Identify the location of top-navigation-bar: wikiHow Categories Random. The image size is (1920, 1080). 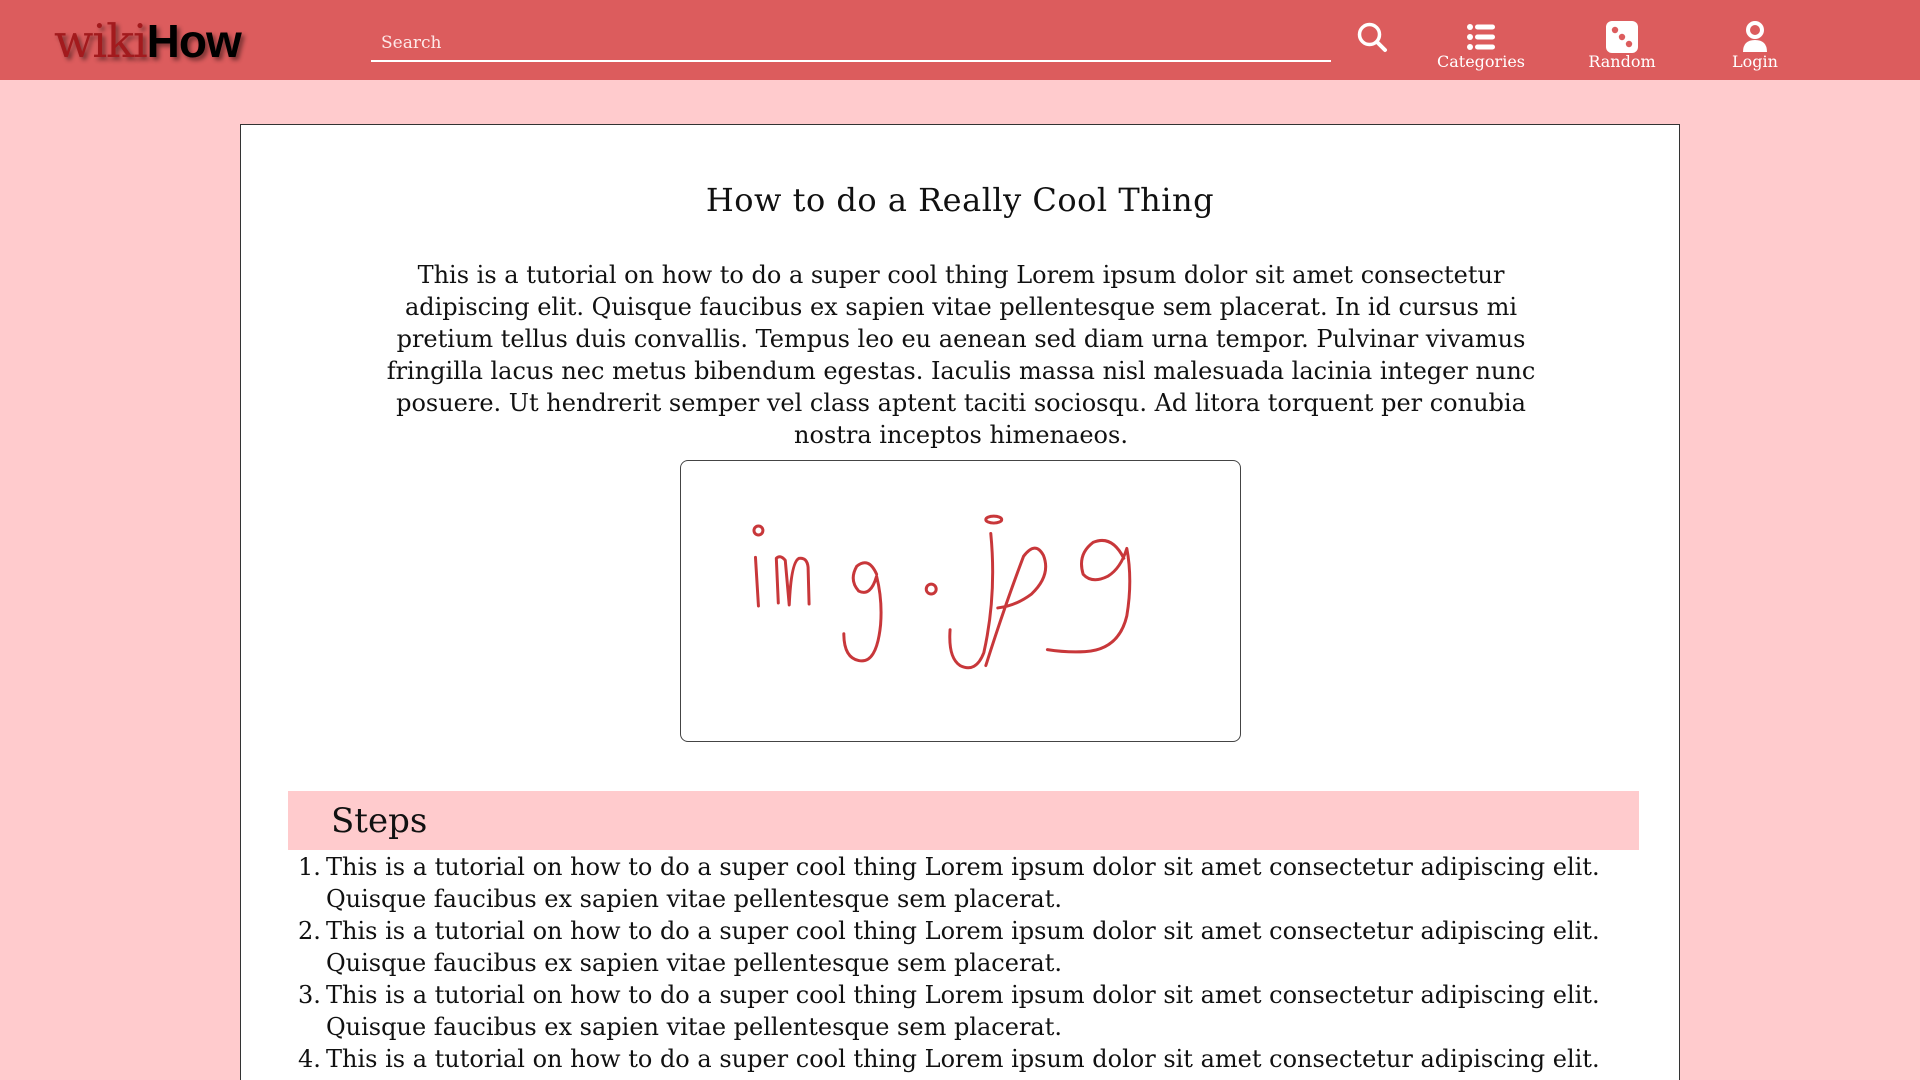
(960, 40).